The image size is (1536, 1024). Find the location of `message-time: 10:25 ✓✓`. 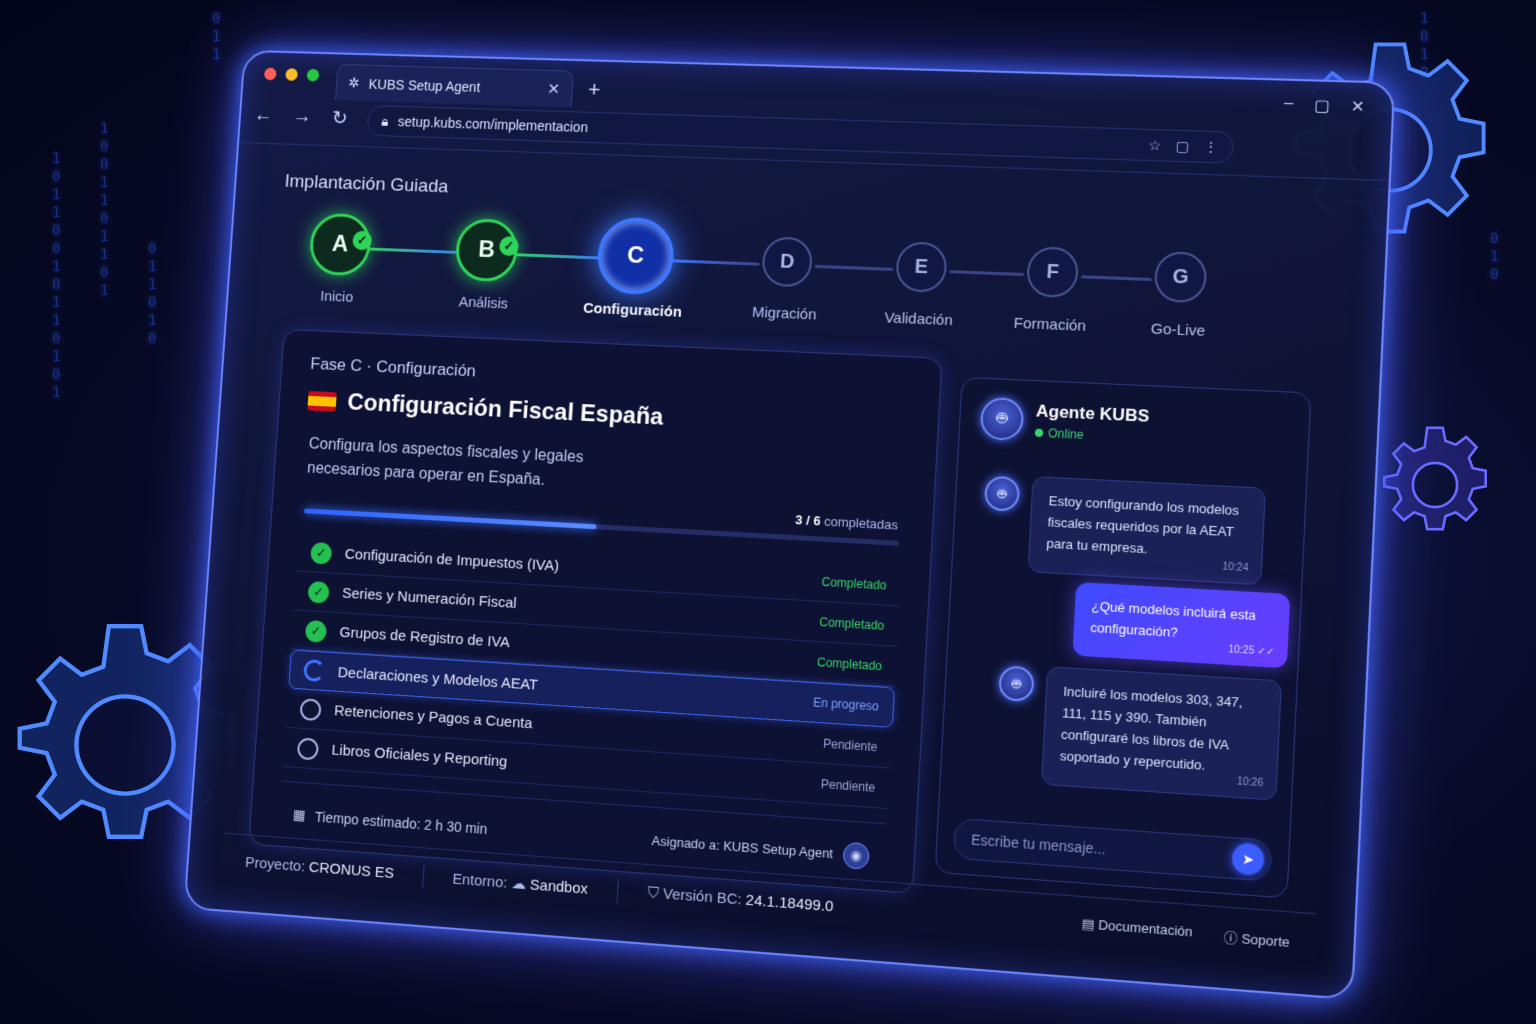

message-time: 10:25 ✓✓ is located at coordinates (1252, 651).